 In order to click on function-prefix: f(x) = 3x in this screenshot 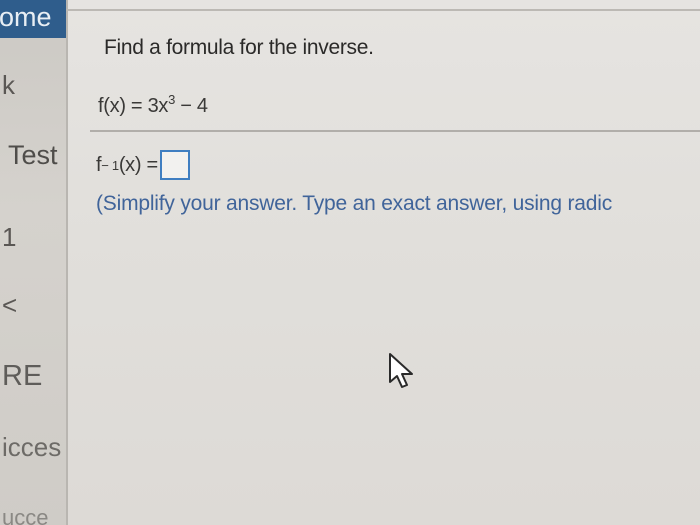, I will do `click(133, 106)`.